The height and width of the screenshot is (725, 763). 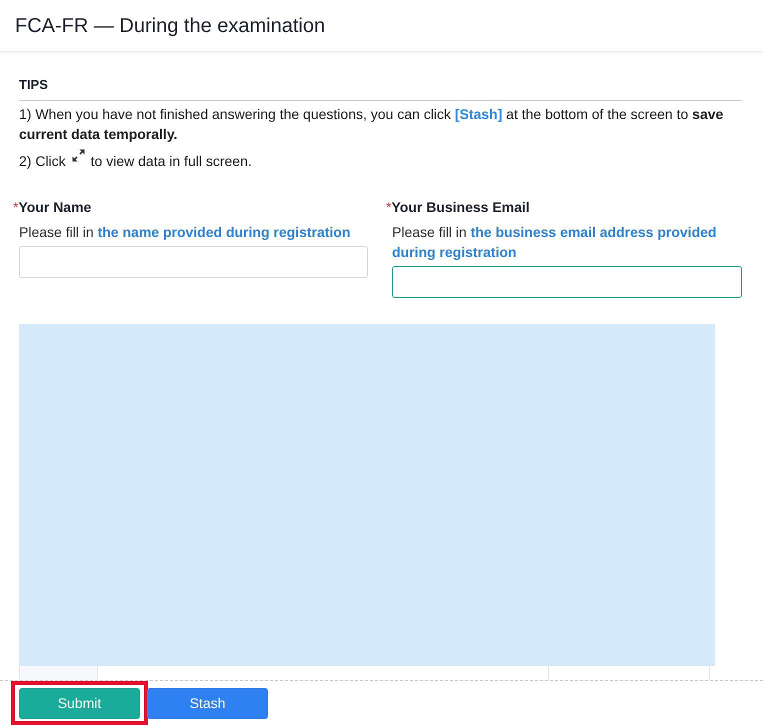 I want to click on tip-text: 1) When you have not finished answering the questions, you can click [Stash] at the bottom of the screen to save current data temporally., so click(x=371, y=124).